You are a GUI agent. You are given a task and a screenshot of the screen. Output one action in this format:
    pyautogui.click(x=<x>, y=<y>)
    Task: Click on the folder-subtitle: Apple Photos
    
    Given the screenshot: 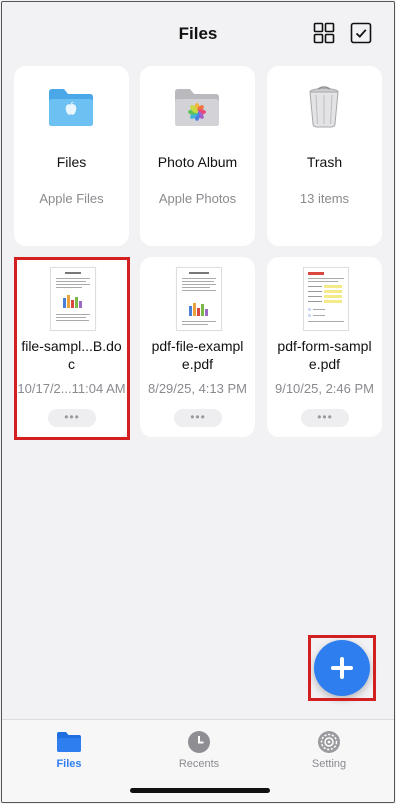 What is the action you would take?
    pyautogui.click(x=197, y=198)
    